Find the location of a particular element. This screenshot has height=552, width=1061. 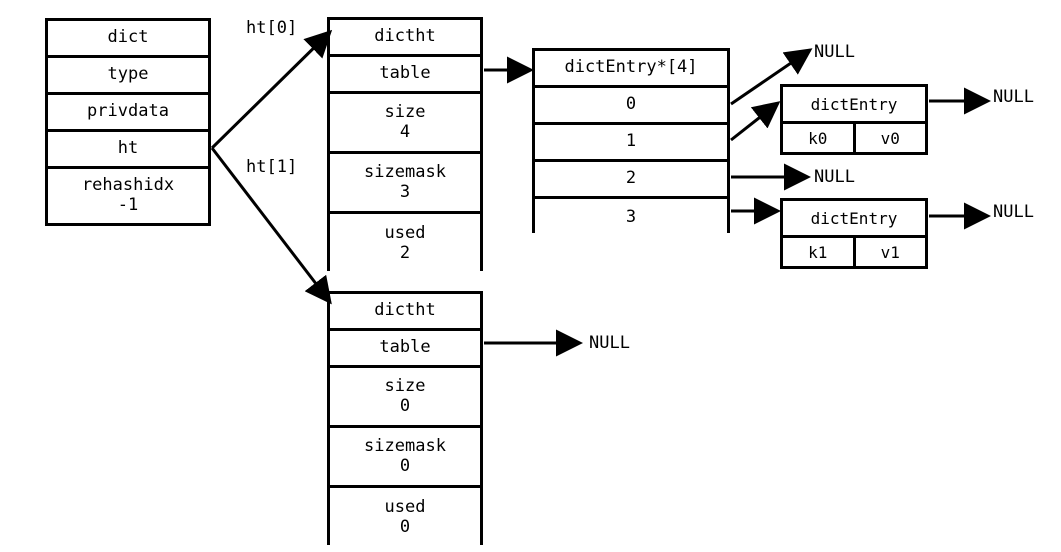

dictht0-field-size-value: 4 is located at coordinates (405, 131).